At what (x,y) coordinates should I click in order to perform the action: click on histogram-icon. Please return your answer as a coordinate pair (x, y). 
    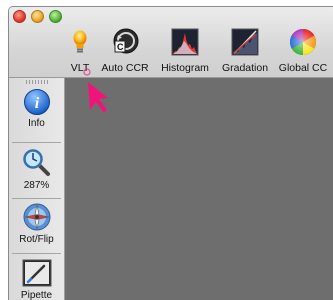
    Looking at the image, I should click on (185, 42).